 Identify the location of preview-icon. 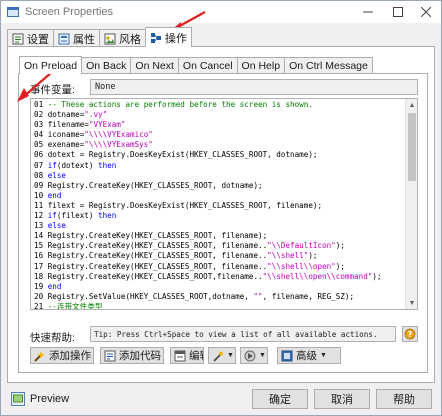
(18, 399).